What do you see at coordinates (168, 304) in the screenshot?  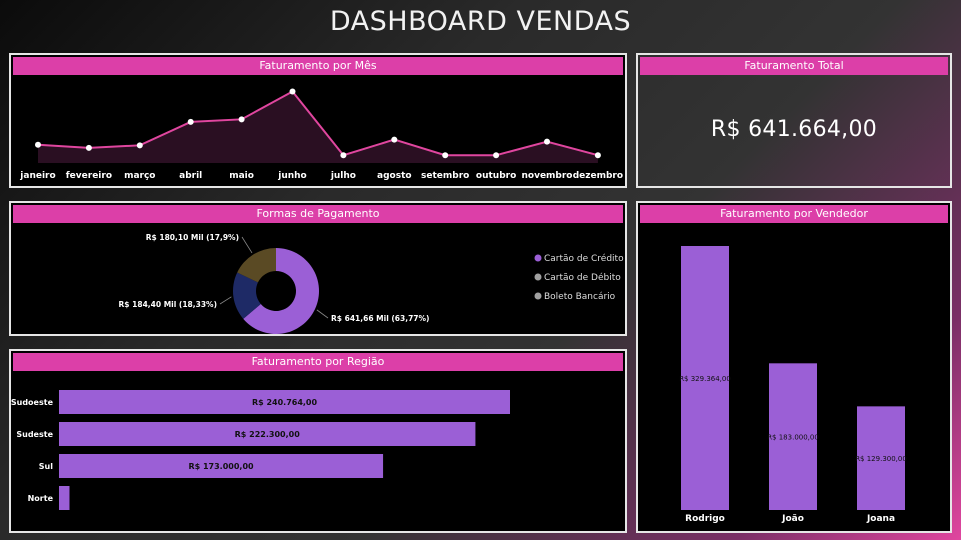 I see `donut-label-1: R$ 184,40 Mil (18,33%)` at bounding box center [168, 304].